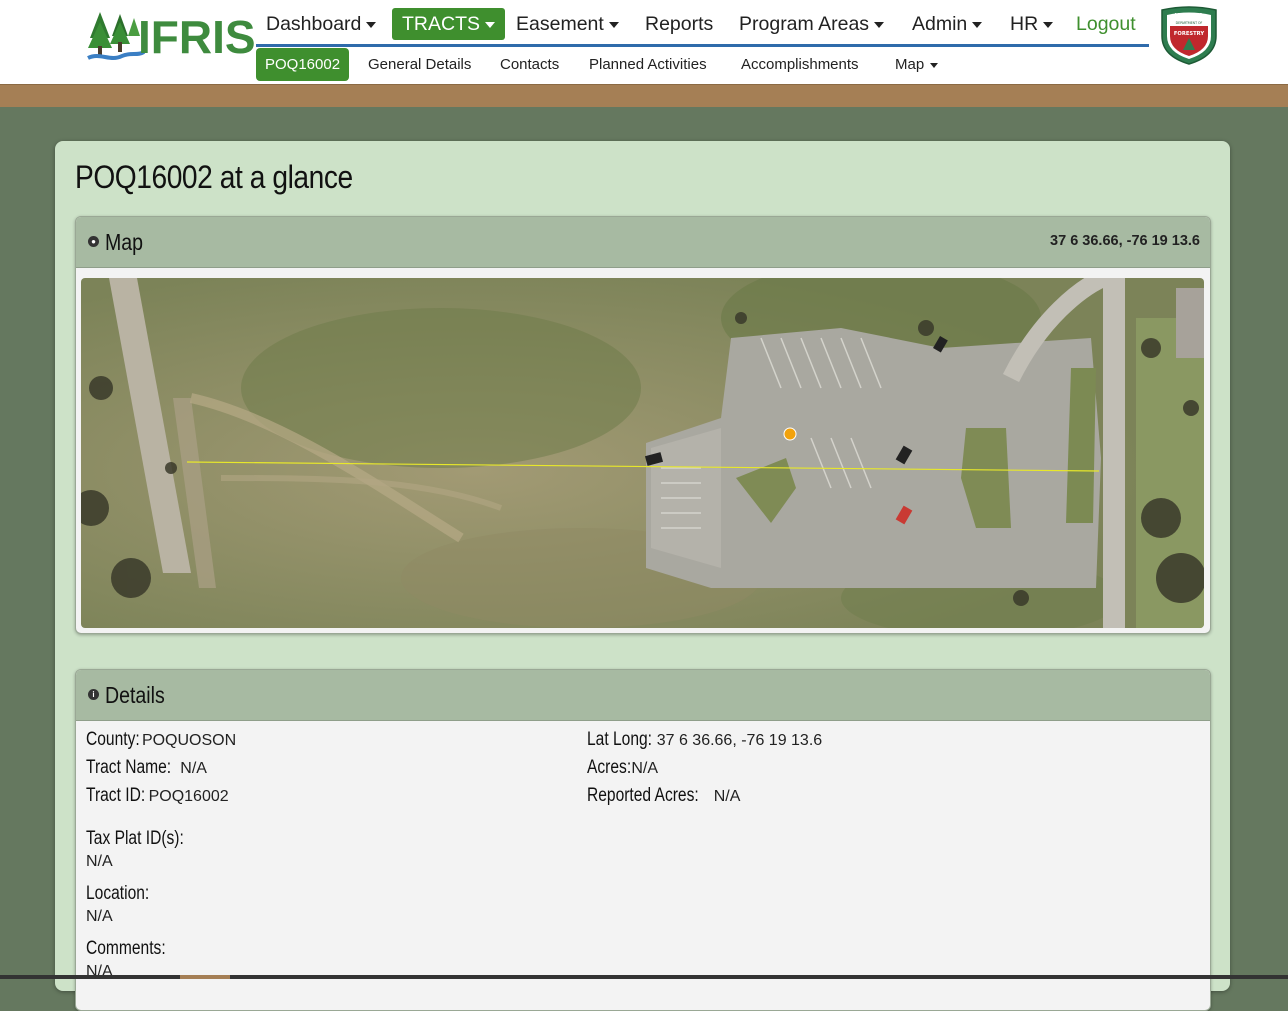 This screenshot has height=1011, width=1288. I want to click on detail-label: Tract Name:, so click(129, 767).